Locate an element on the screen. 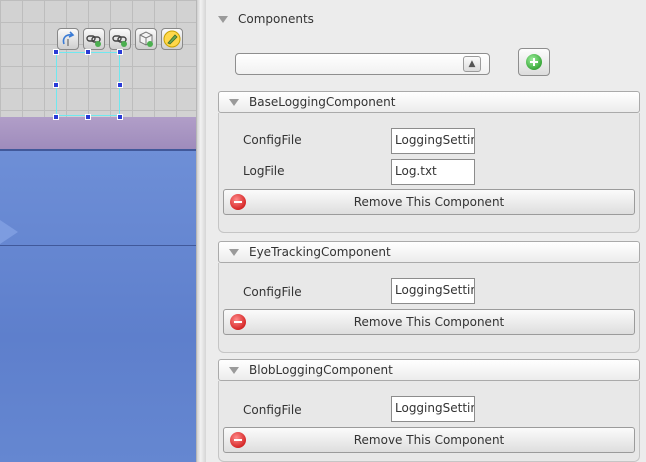  component-header-eye-tracking: EyeTrackingComponent is located at coordinates (429, 252).